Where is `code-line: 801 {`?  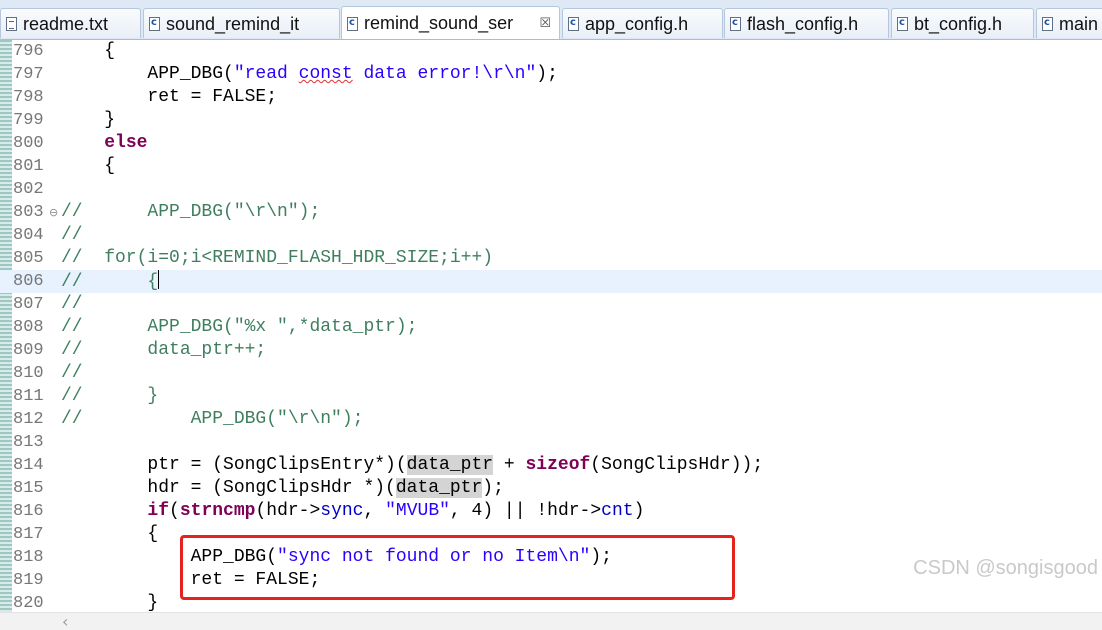
code-line: 801 { is located at coordinates (551, 166).